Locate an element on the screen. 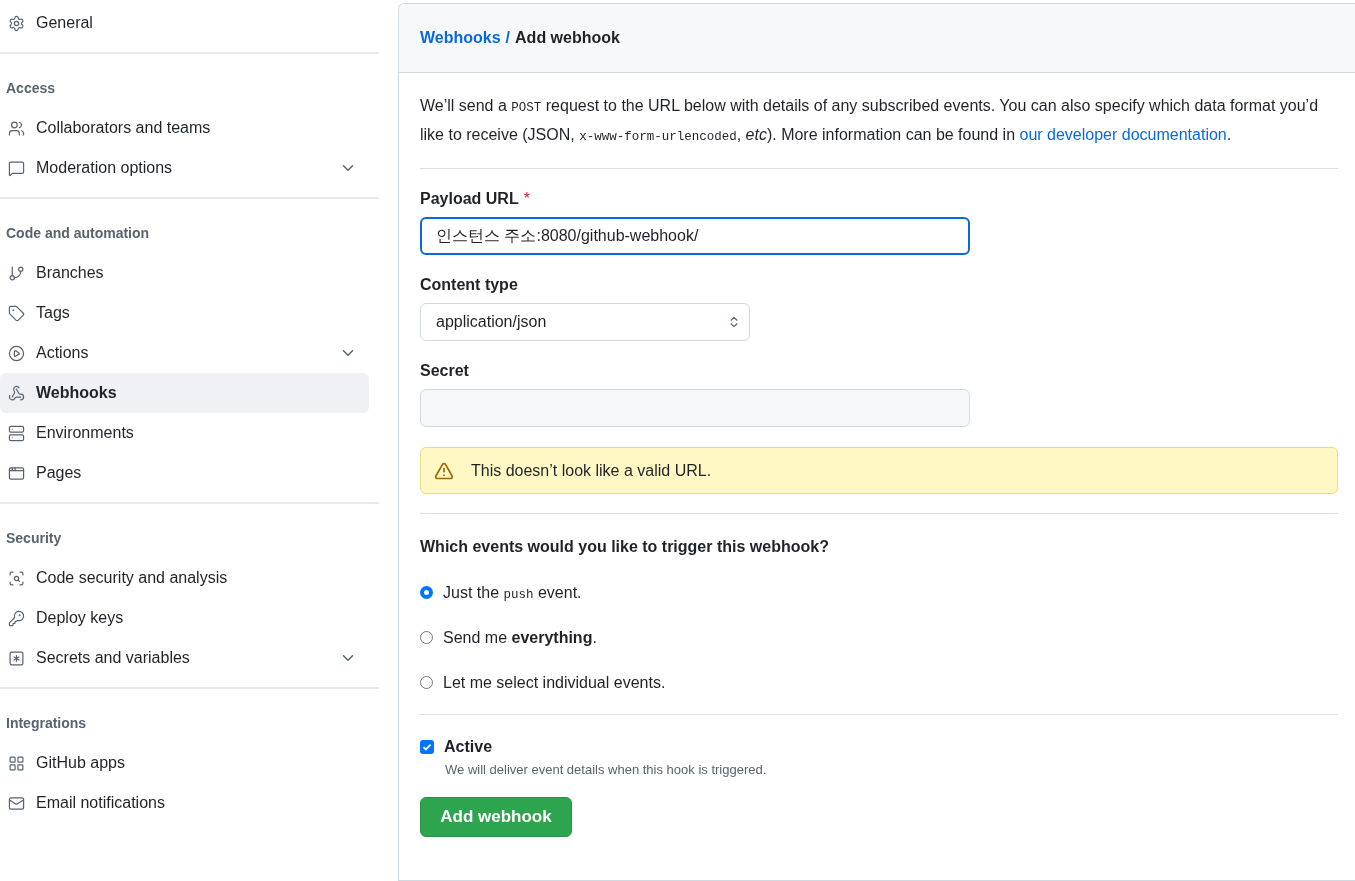 The height and width of the screenshot is (881, 1355). sidebar-item: Branches is located at coordinates (184, 273).